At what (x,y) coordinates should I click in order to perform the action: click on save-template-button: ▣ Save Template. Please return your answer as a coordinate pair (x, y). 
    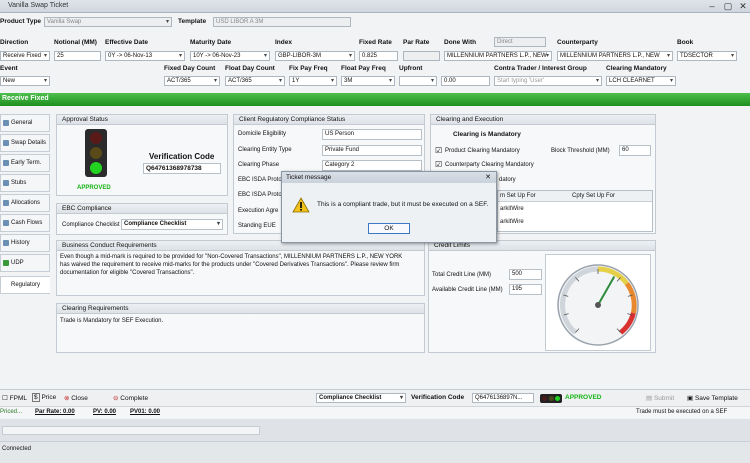
    Looking at the image, I should click on (712, 398).